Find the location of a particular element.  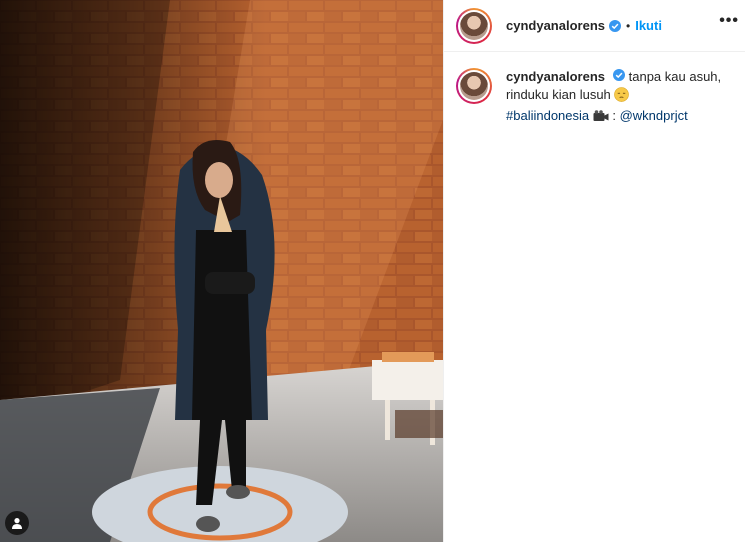

movie-camera-icon is located at coordinates (601, 119).